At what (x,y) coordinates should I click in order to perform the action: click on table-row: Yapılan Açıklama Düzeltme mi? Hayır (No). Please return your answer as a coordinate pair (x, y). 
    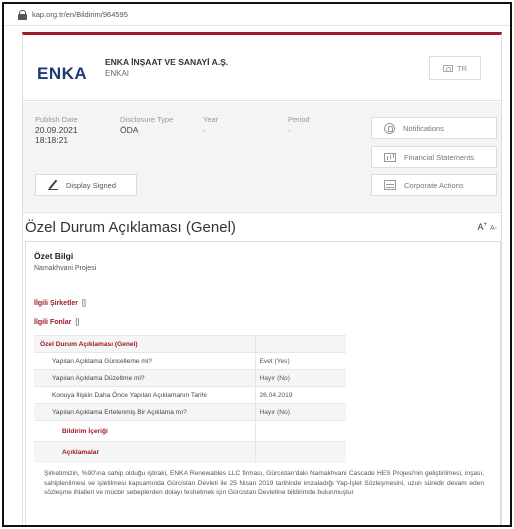
    Looking at the image, I should click on (190, 378).